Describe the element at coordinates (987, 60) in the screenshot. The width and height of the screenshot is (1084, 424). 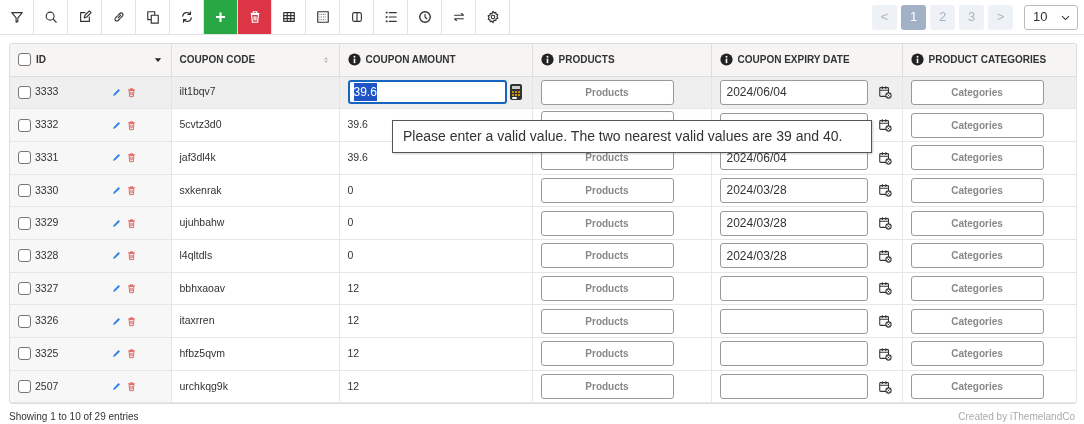
I see `column-header: PRODUCT CATEGORIES` at that location.